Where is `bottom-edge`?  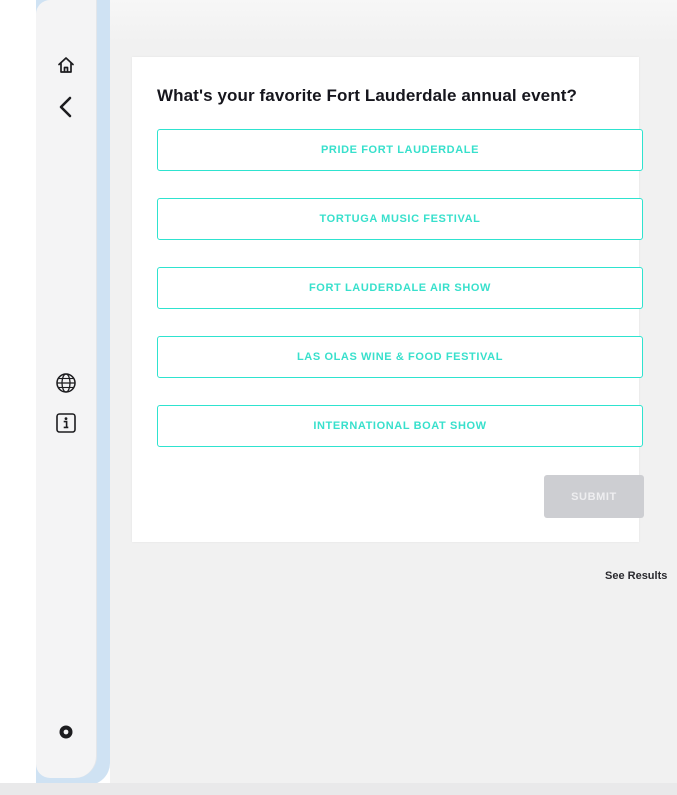 bottom-edge is located at coordinates (338, 789).